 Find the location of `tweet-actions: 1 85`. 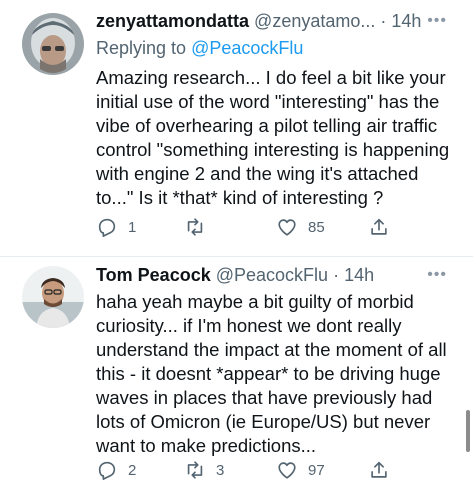

tweet-actions: 1 85 is located at coordinates (246, 228).